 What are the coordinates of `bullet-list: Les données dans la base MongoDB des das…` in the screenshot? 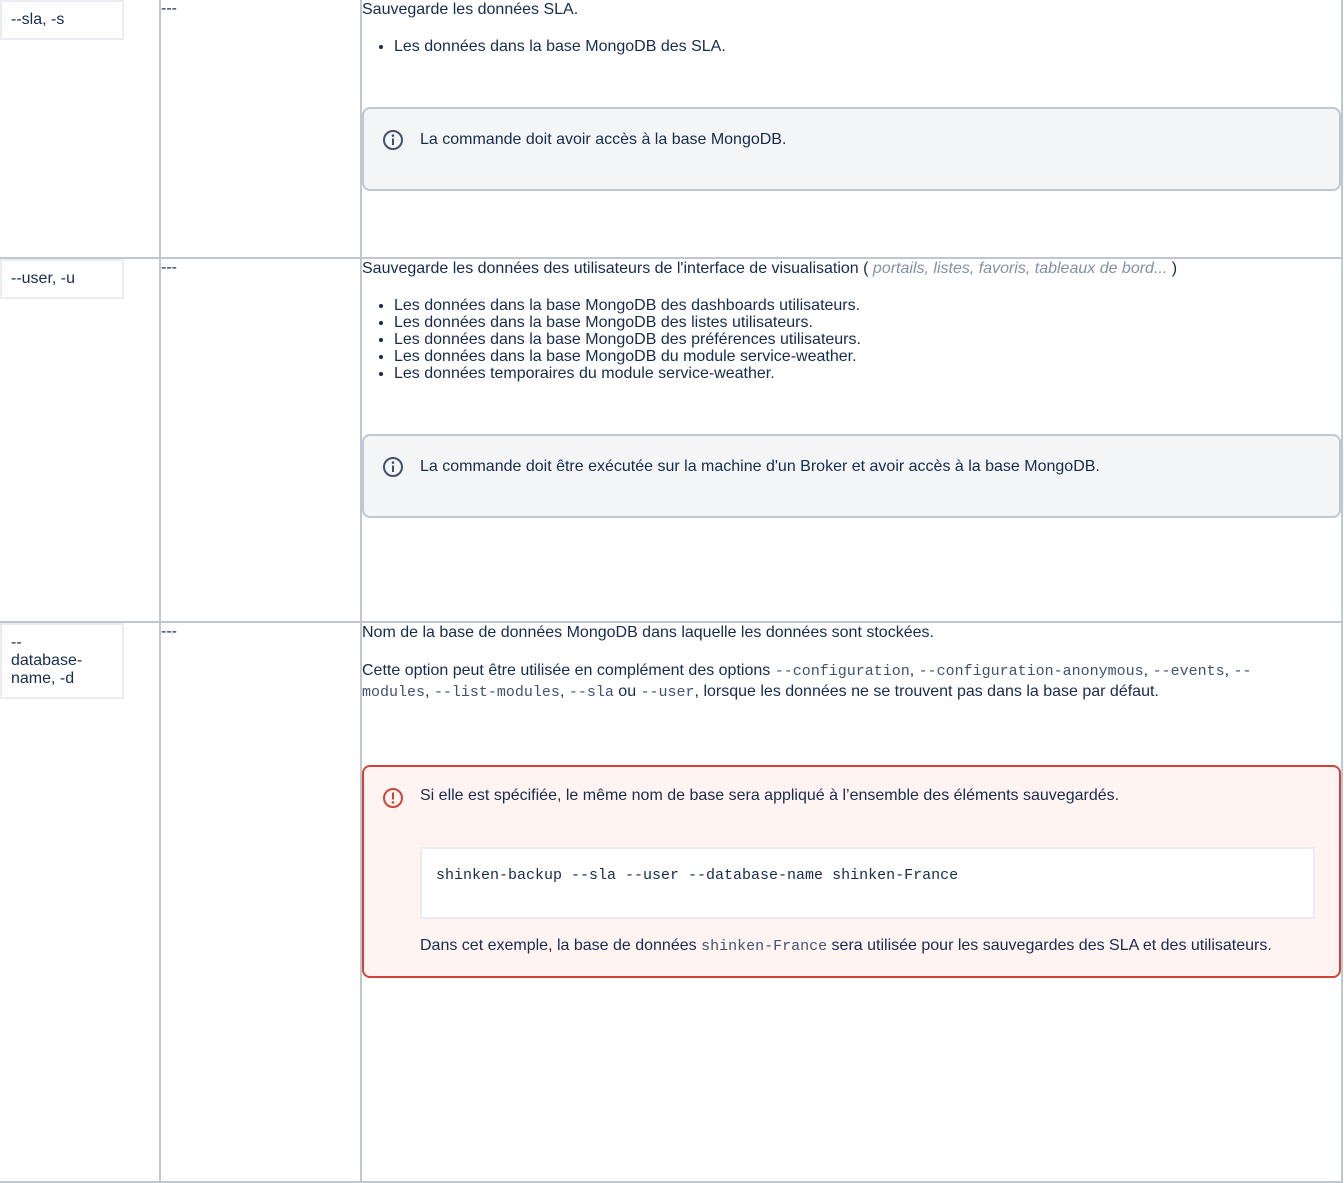 It's located at (851, 339).